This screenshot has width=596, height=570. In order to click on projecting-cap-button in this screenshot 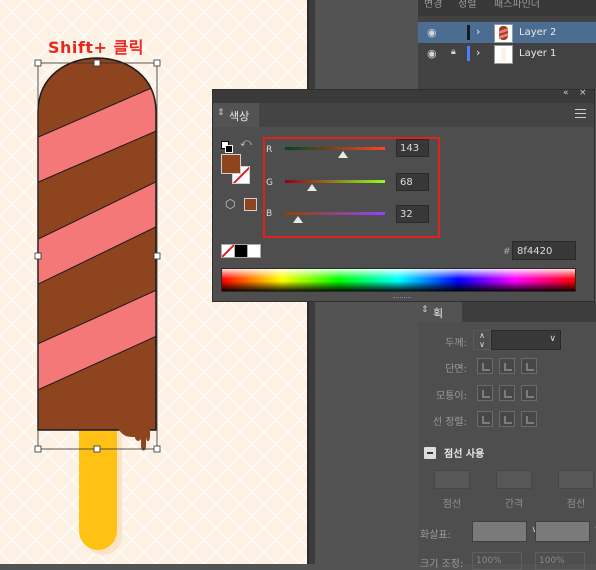, I will do `click(529, 366)`.